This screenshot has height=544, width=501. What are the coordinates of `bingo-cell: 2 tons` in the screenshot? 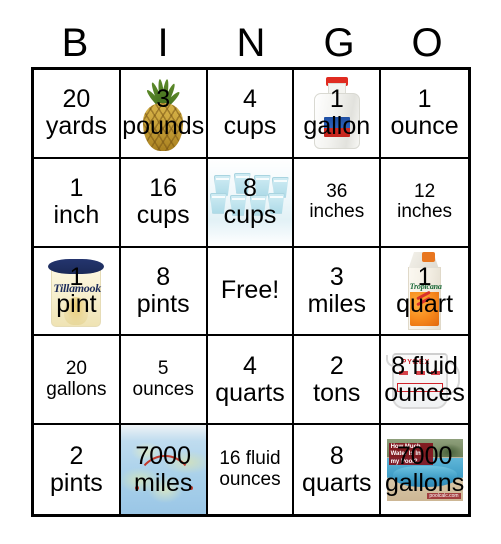 It's located at (338, 381).